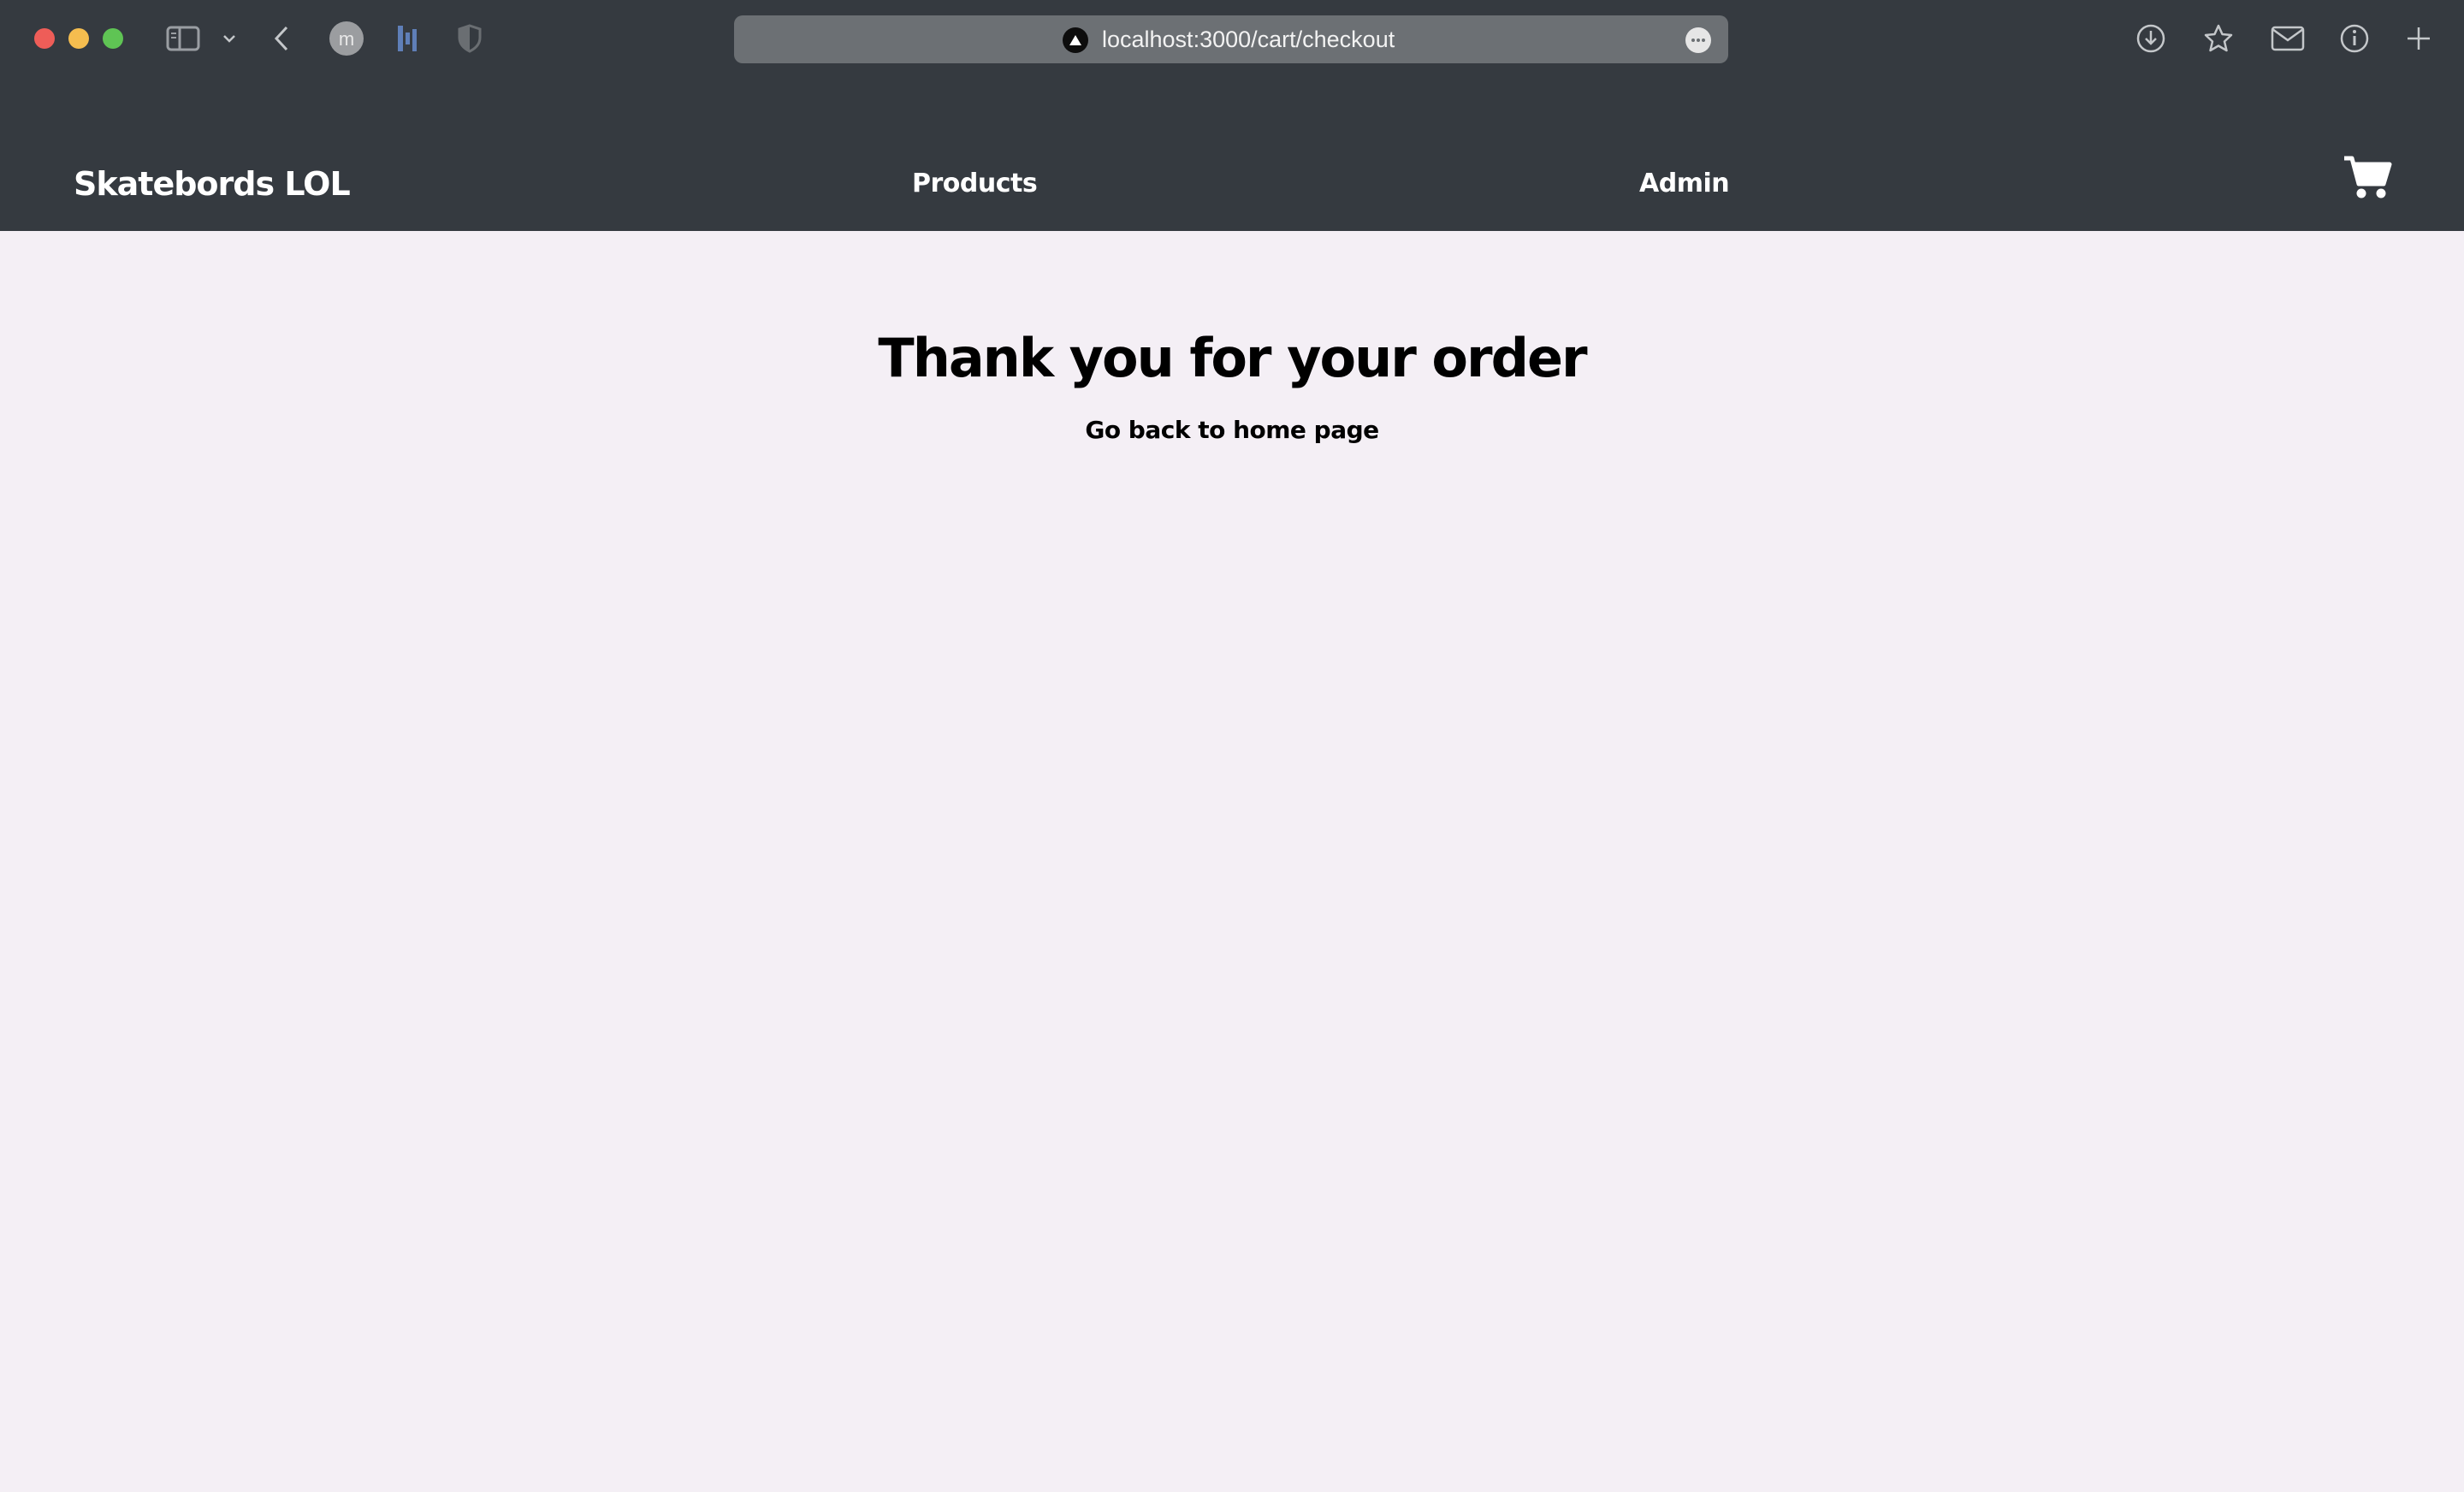  I want to click on new-tab-icon, so click(2418, 38).